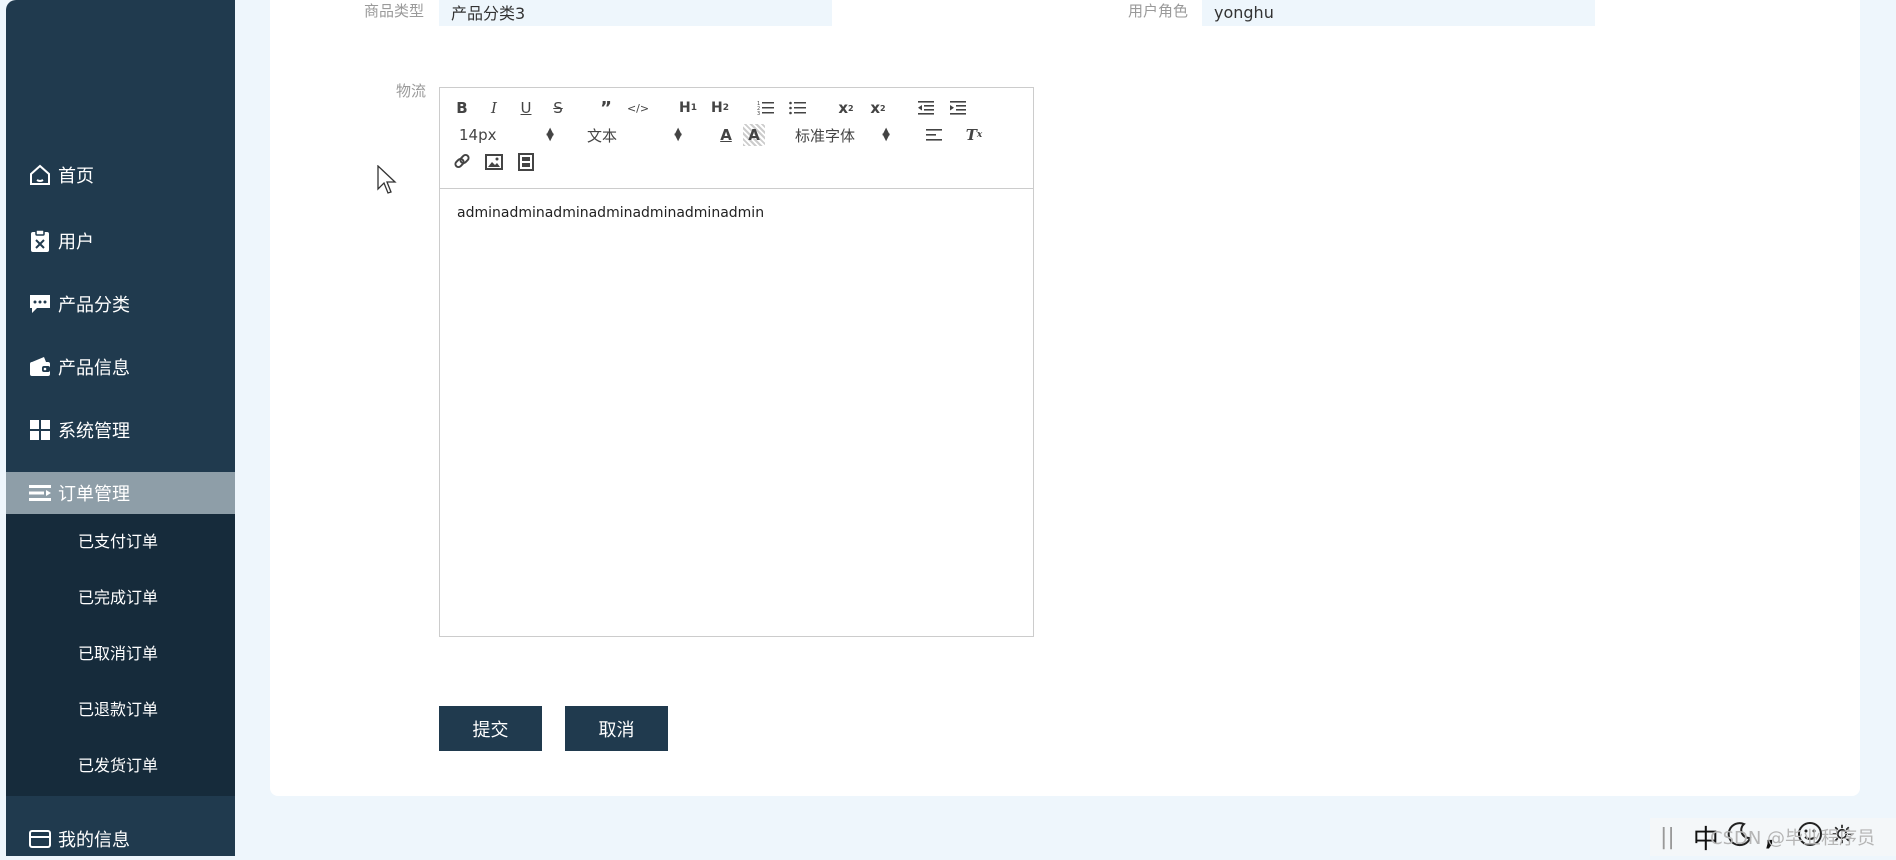 This screenshot has height=860, width=1896. I want to click on sidebar-item-my-info: 我的信息, so click(120, 839).